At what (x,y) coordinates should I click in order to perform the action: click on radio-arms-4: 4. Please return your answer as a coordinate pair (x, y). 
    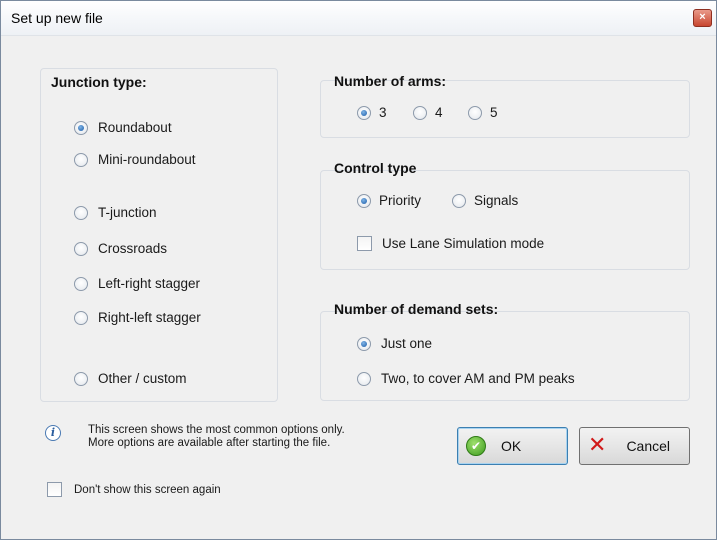
    Looking at the image, I should click on (428, 112).